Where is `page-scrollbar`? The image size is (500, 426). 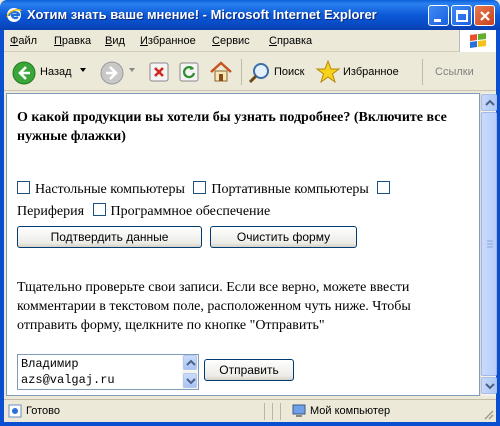 page-scrollbar is located at coordinates (488, 244).